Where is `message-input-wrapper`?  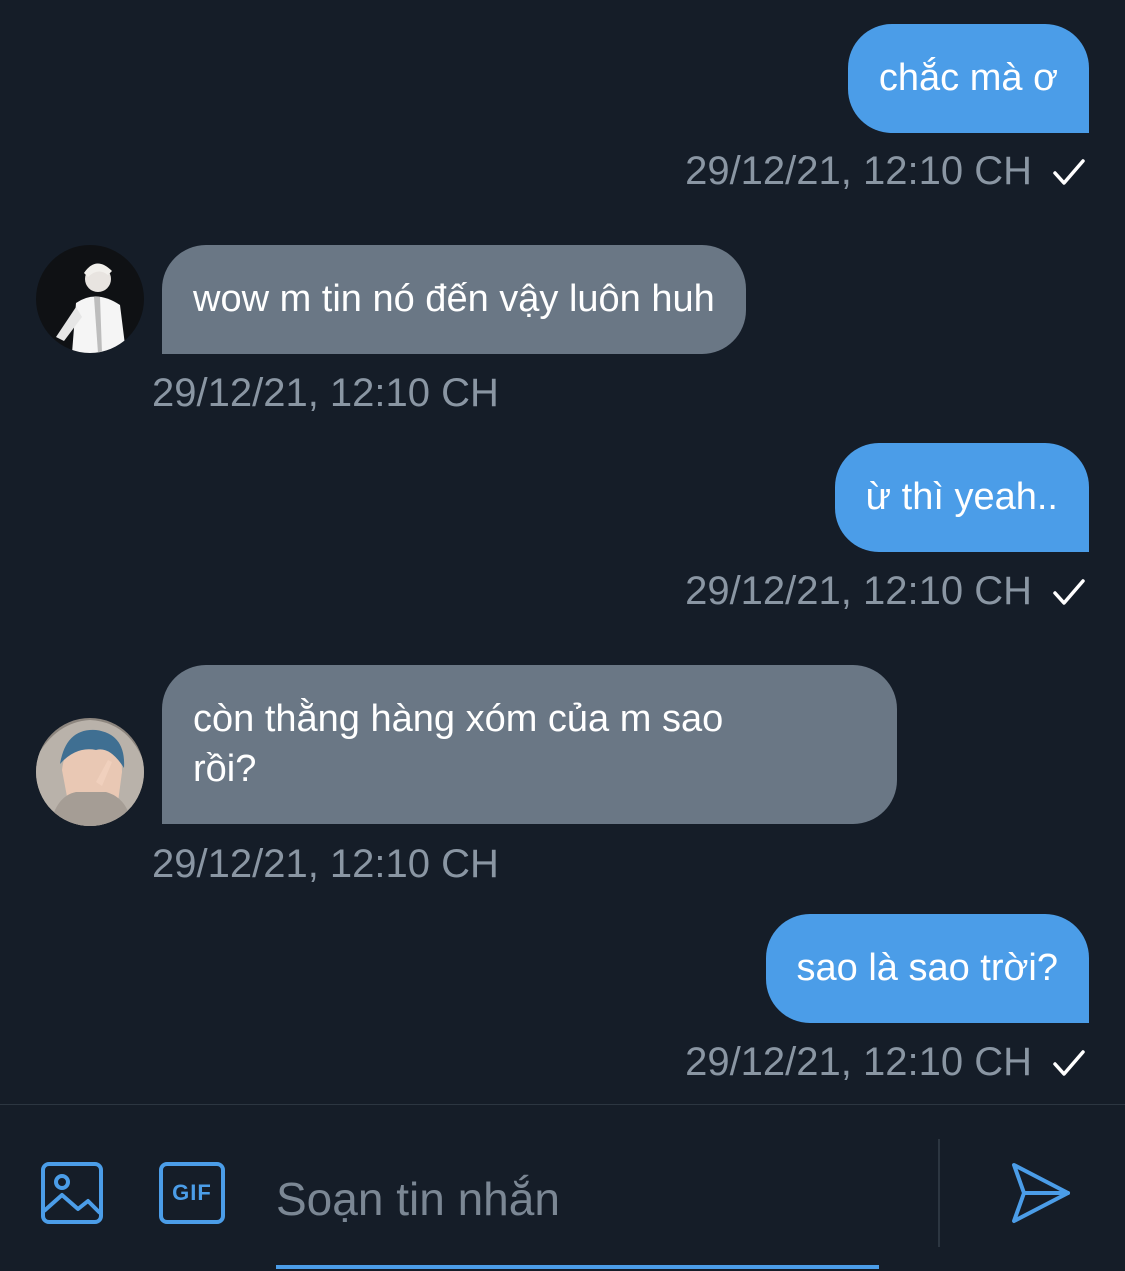 message-input-wrapper is located at coordinates (577, 1199).